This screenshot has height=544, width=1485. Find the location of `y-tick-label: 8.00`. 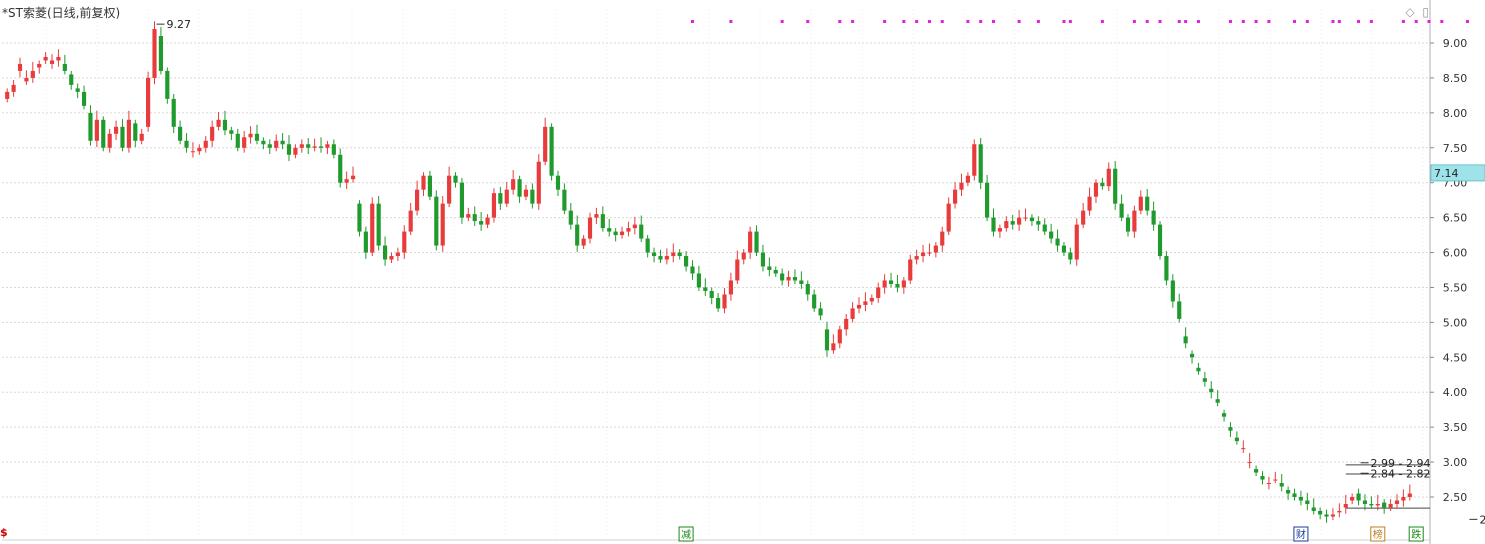

y-tick-label: 8.00 is located at coordinates (1455, 113).